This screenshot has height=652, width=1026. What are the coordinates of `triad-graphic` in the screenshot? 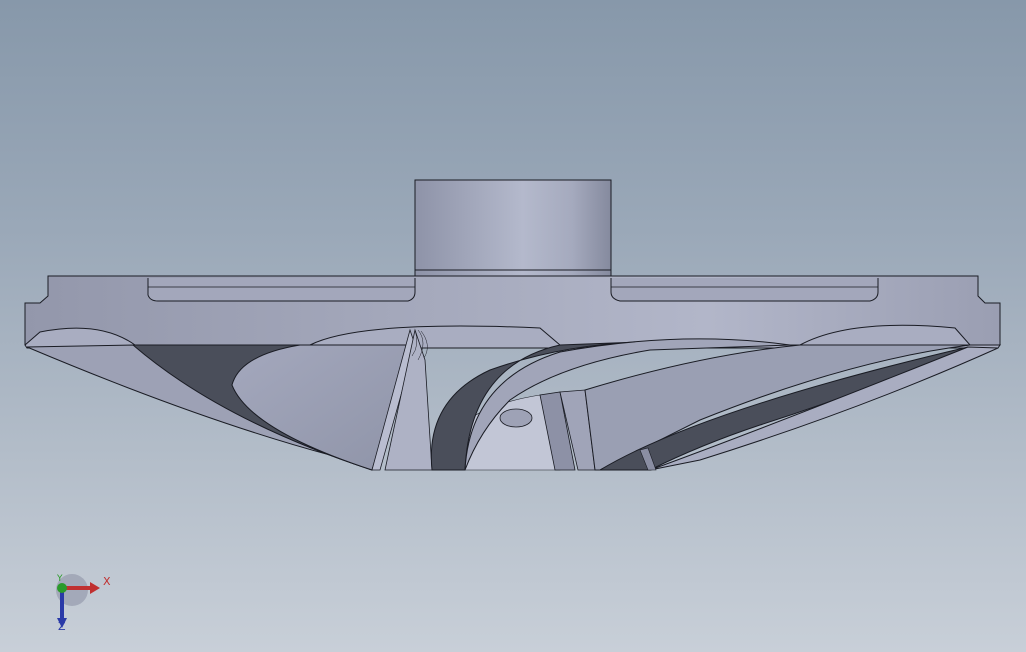 It's located at (78, 601).